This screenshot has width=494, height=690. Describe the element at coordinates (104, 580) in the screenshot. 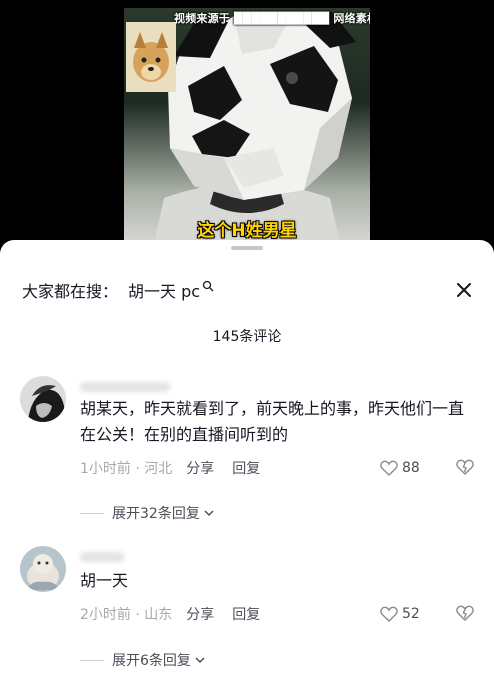

I see `comment-text: 胡一天` at that location.